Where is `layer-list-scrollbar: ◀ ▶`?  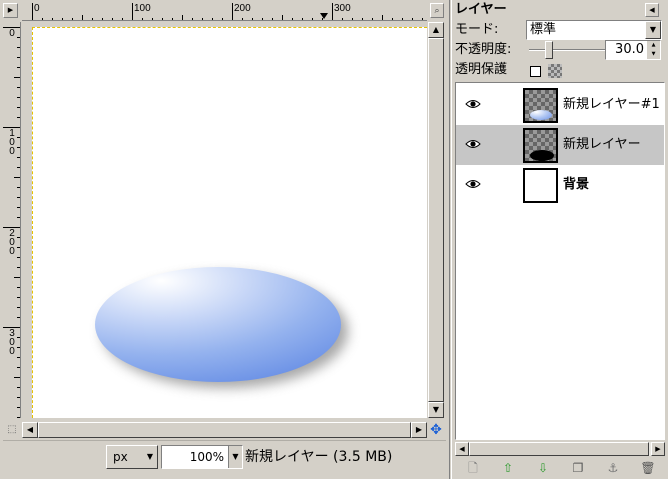 layer-list-scrollbar: ◀ ▶ is located at coordinates (560, 449).